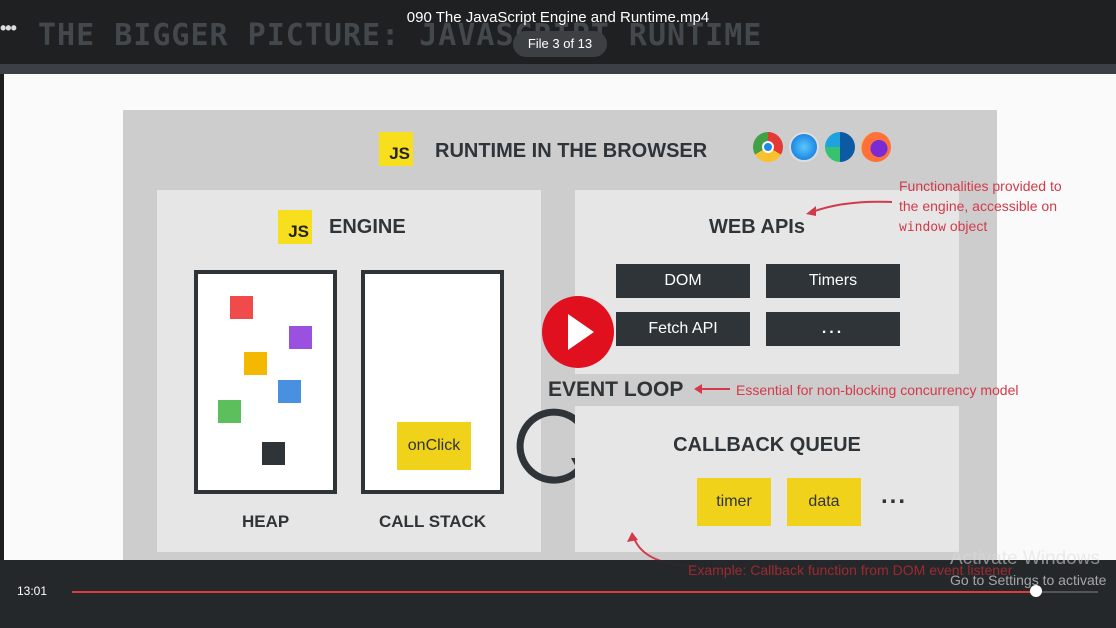 This screenshot has height=628, width=1116. What do you see at coordinates (804, 147) in the screenshot?
I see `safari-icon` at bounding box center [804, 147].